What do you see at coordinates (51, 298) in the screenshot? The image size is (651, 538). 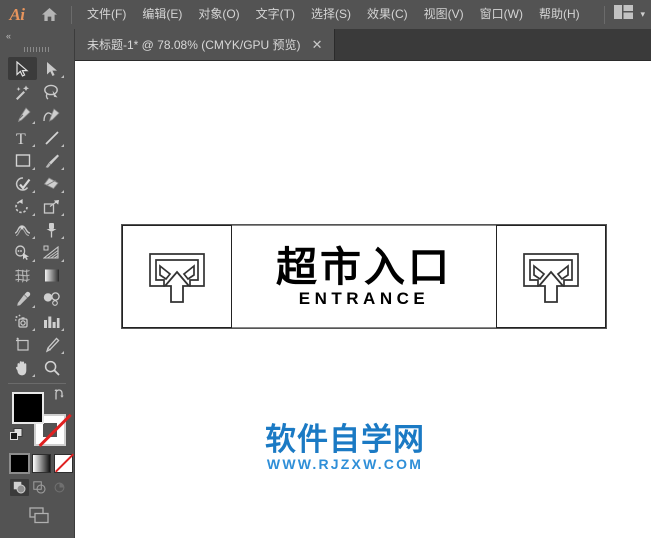 I see `blend-tool` at bounding box center [51, 298].